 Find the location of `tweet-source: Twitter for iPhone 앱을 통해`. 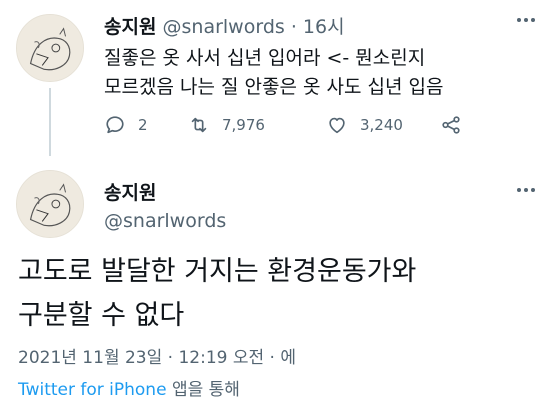

tweet-source: Twitter for iPhone 앱을 통해 is located at coordinates (129, 387).